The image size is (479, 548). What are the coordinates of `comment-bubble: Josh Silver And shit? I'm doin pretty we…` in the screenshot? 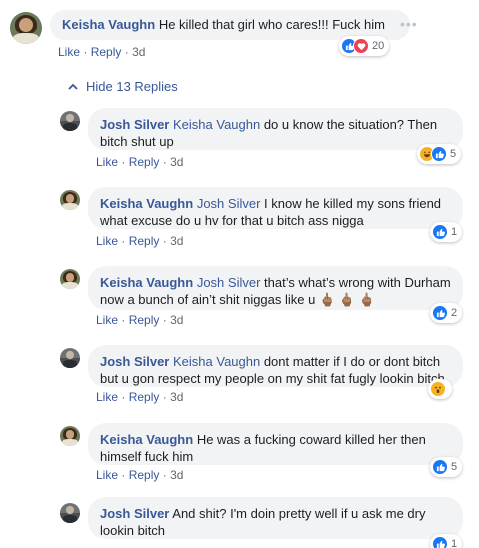 It's located at (275, 518).